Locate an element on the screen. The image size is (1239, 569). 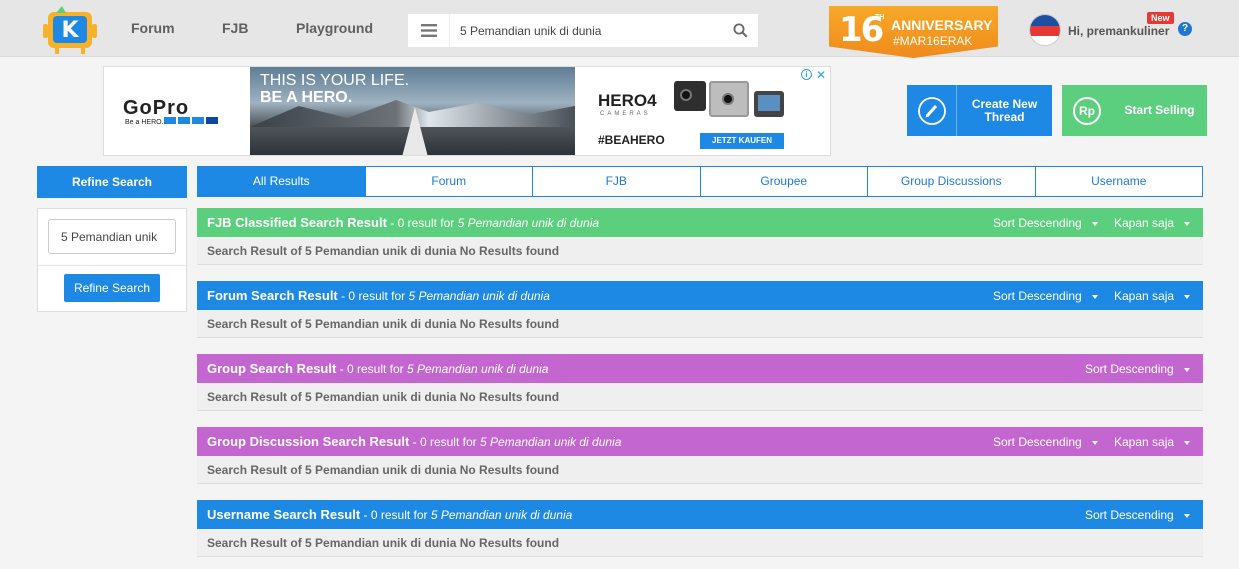
camera-image is located at coordinates (690, 96).